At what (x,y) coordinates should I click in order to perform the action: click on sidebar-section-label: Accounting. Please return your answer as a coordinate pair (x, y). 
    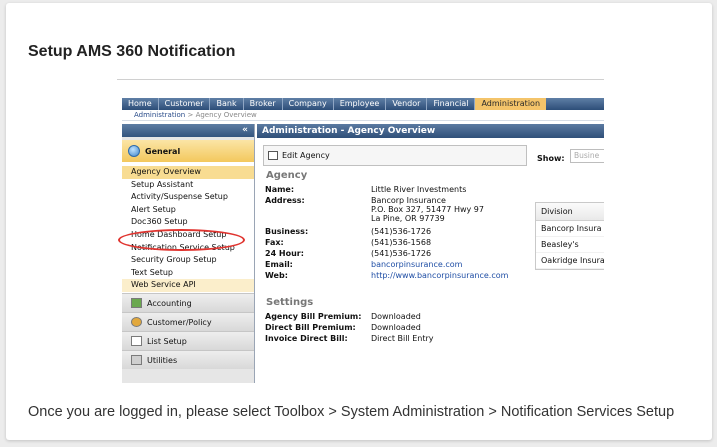
    Looking at the image, I should click on (169, 303).